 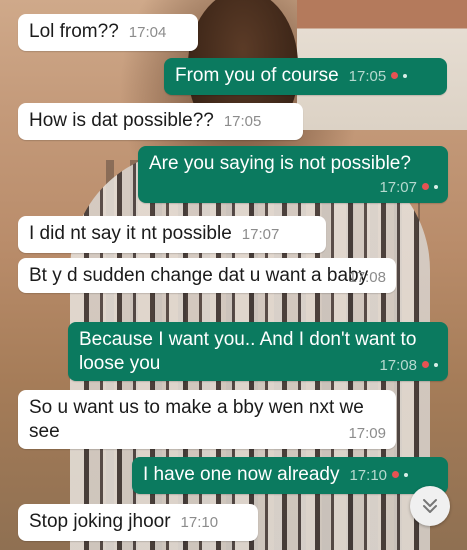 What do you see at coordinates (367, 433) in the screenshot?
I see `message-time: 17:09` at bounding box center [367, 433].